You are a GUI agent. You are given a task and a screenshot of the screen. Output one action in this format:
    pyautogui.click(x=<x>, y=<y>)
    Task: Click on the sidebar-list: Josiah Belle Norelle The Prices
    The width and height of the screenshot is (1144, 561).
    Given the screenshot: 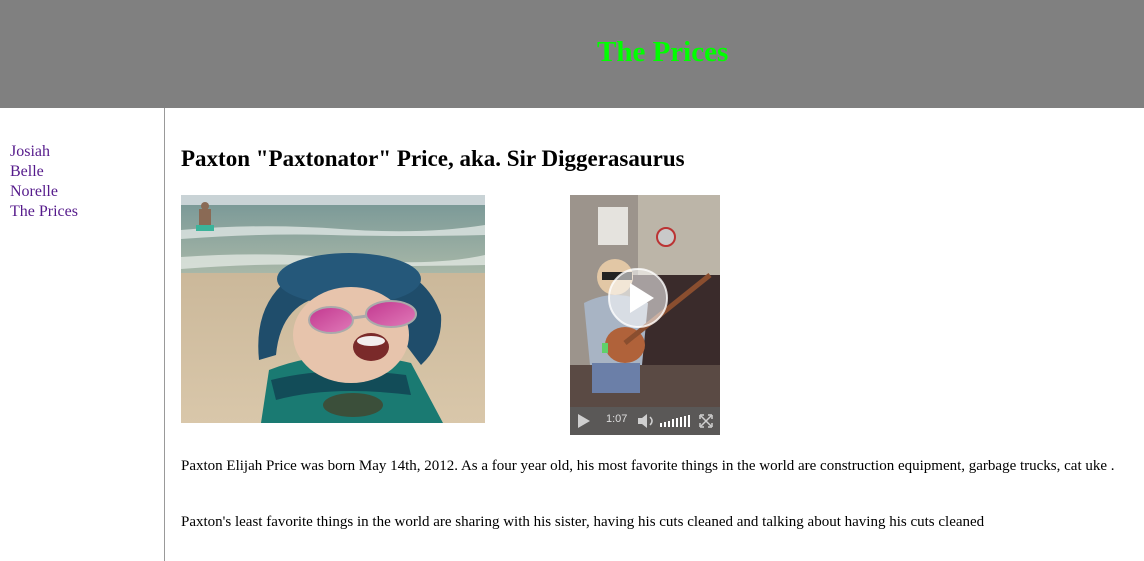 What is the action you would take?
    pyautogui.click(x=44, y=182)
    